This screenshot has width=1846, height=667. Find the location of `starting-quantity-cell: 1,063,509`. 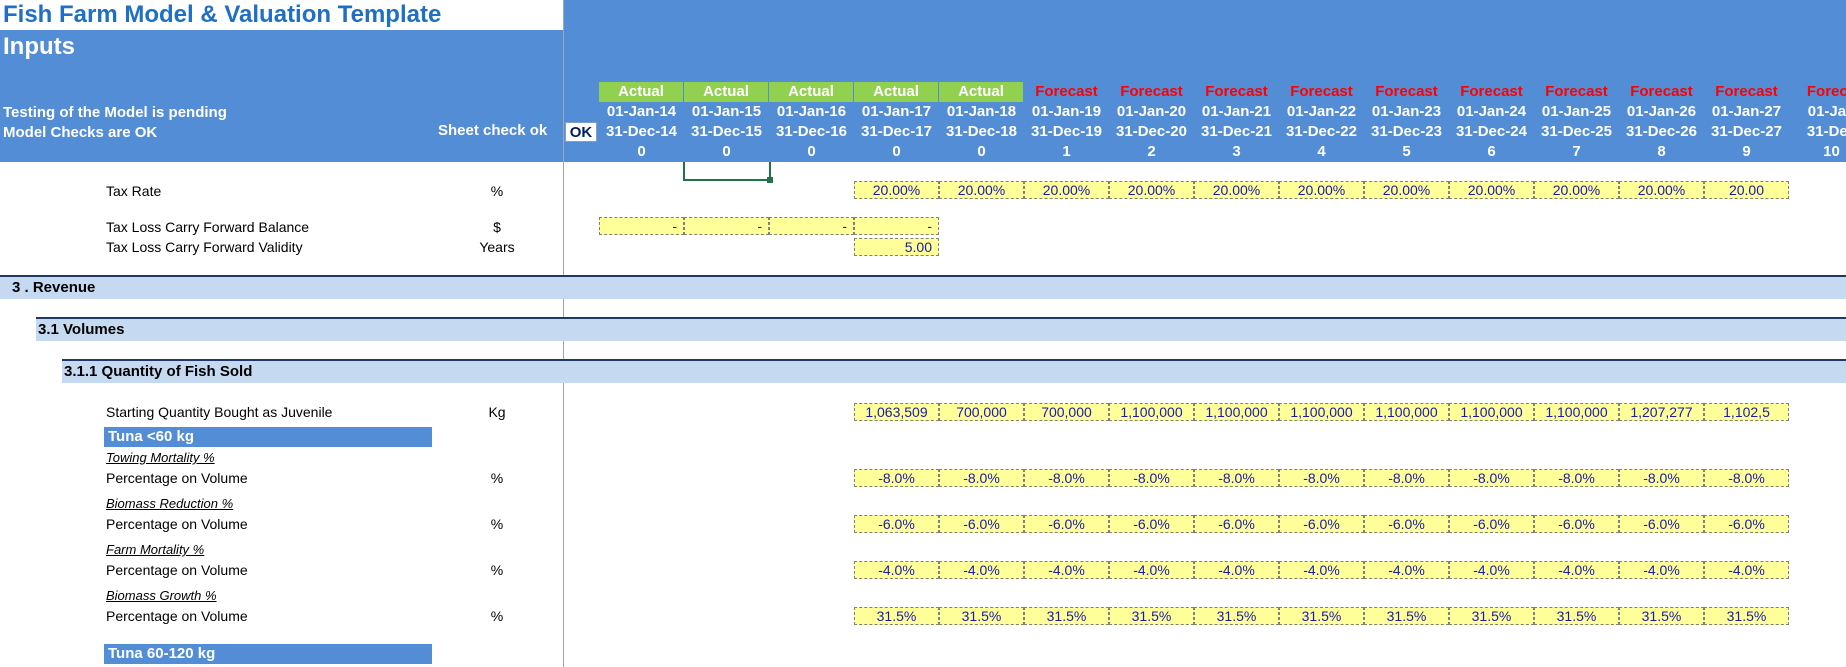

starting-quantity-cell: 1,063,509 is located at coordinates (896, 412).